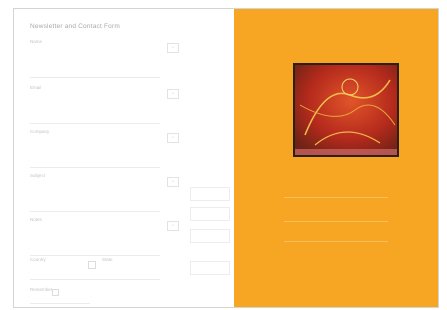 The width and height of the screenshot is (447, 310). What do you see at coordinates (173, 48) in the screenshot?
I see `name-required-mark: *` at bounding box center [173, 48].